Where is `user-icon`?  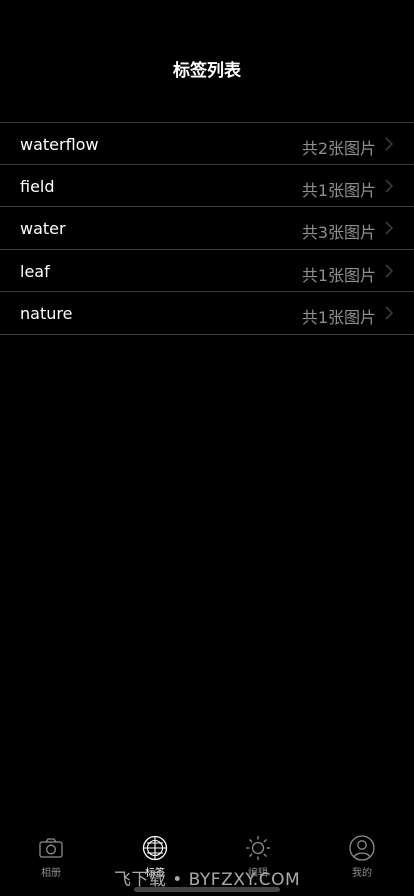 user-icon is located at coordinates (362, 848).